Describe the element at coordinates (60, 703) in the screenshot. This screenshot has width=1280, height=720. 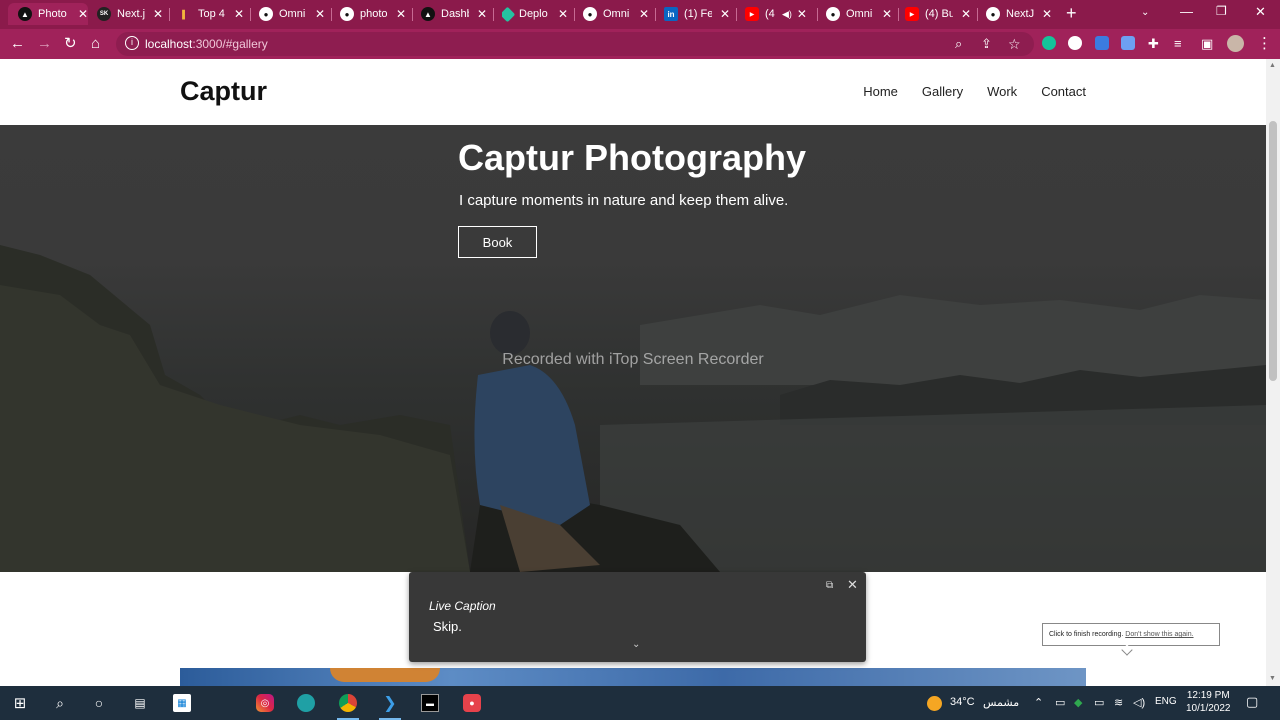
I see `search-icon: ⌕` at that location.